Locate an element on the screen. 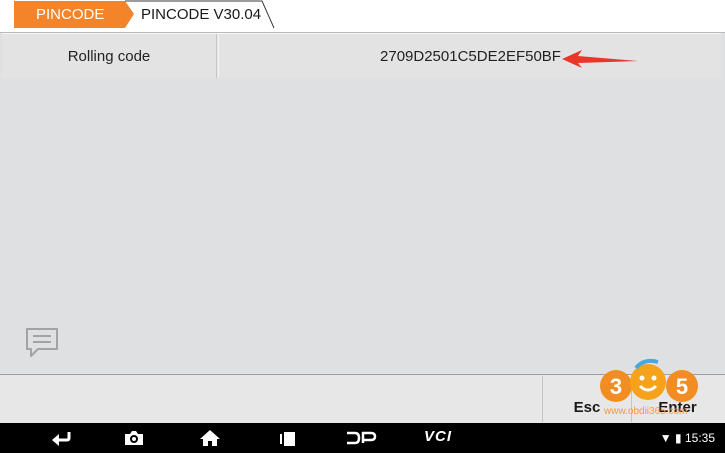  breadcrumb-bar: PINCODE PINCODE V30.04 is located at coordinates (362, 16).